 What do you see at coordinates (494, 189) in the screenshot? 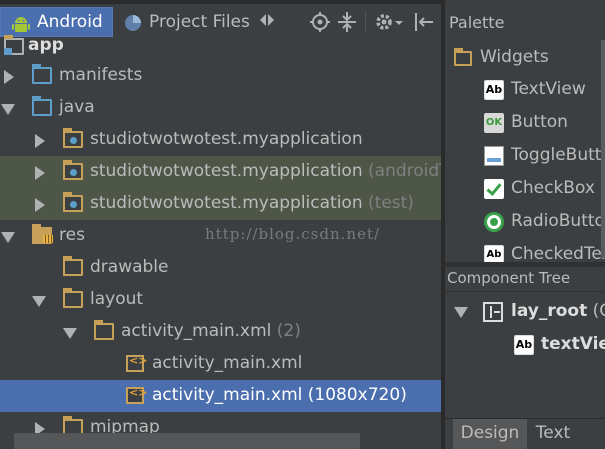
I see `checkbox-icon` at bounding box center [494, 189].